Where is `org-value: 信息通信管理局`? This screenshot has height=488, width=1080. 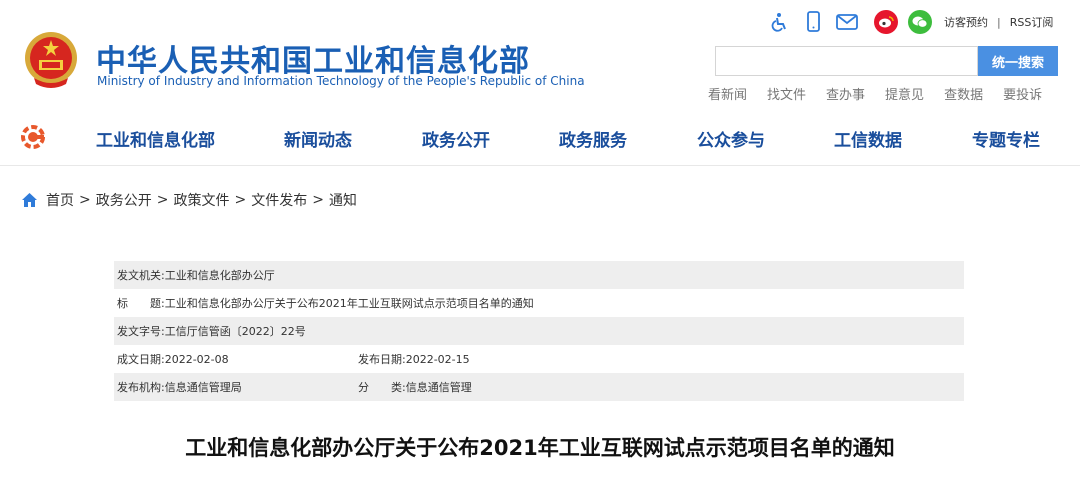
org-value: 信息通信管理局 is located at coordinates (203, 387).